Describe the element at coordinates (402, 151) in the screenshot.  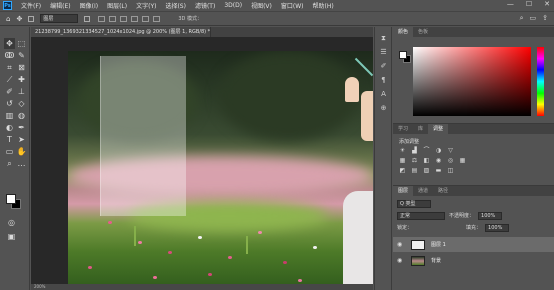
I see `brightness-icon: ☀` at that location.